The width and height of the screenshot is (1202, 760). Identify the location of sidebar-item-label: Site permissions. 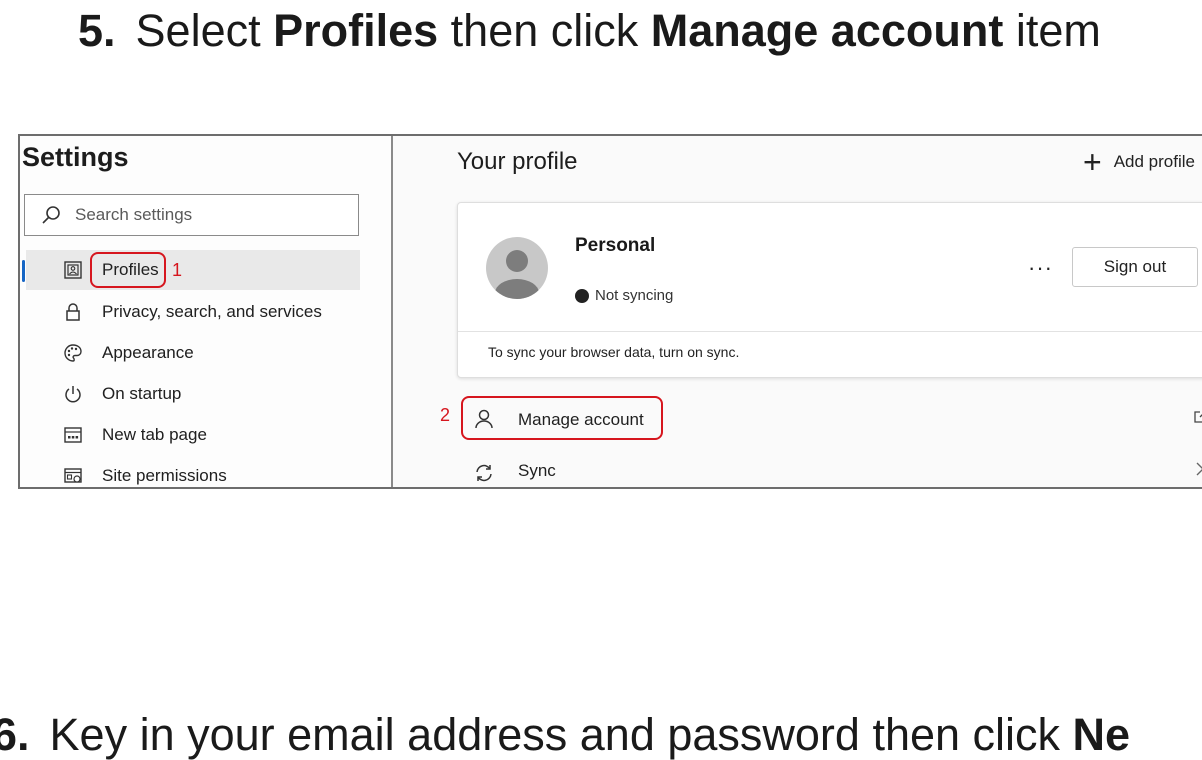
(164, 475).